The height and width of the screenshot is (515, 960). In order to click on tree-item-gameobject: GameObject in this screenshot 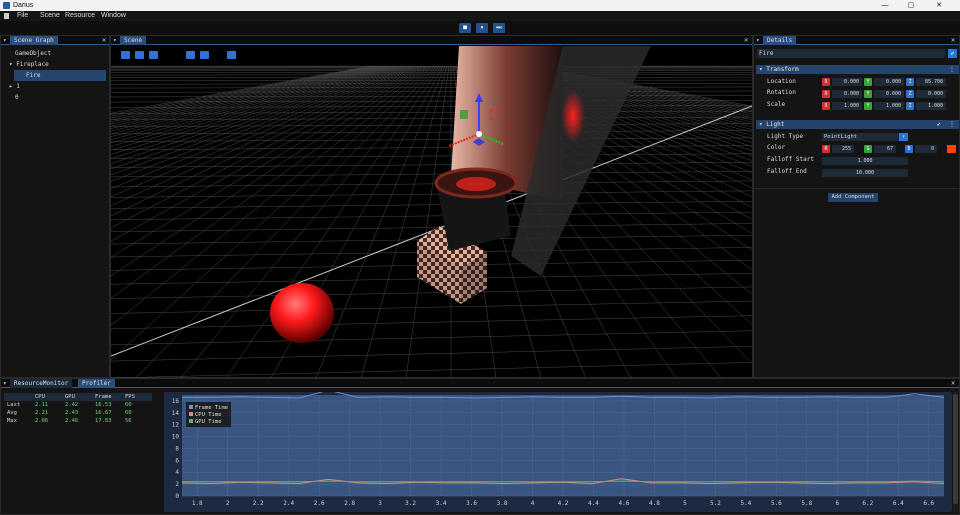, I will do `click(55, 53)`.